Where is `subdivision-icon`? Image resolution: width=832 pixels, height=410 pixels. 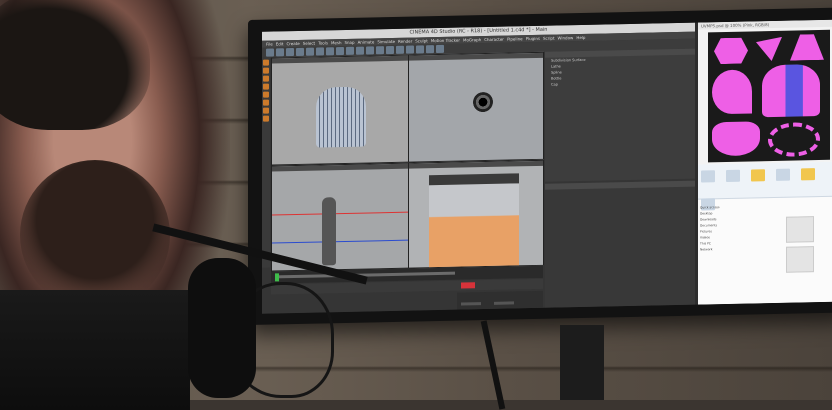
subdivision-icon is located at coordinates (390, 50).